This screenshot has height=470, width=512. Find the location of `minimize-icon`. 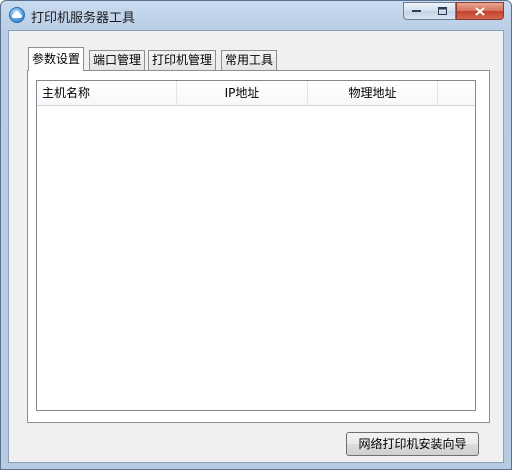

minimize-icon is located at coordinates (416, 11).